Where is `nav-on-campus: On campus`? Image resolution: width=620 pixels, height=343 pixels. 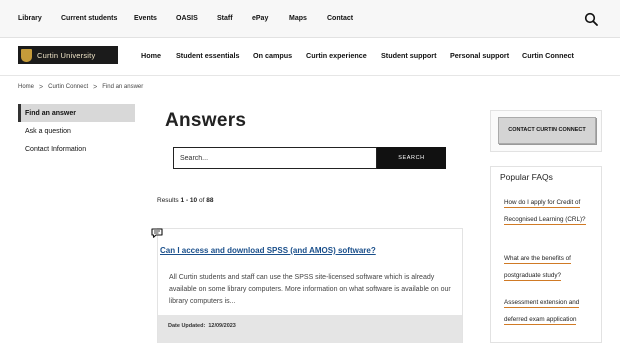
nav-on-campus: On campus is located at coordinates (272, 55).